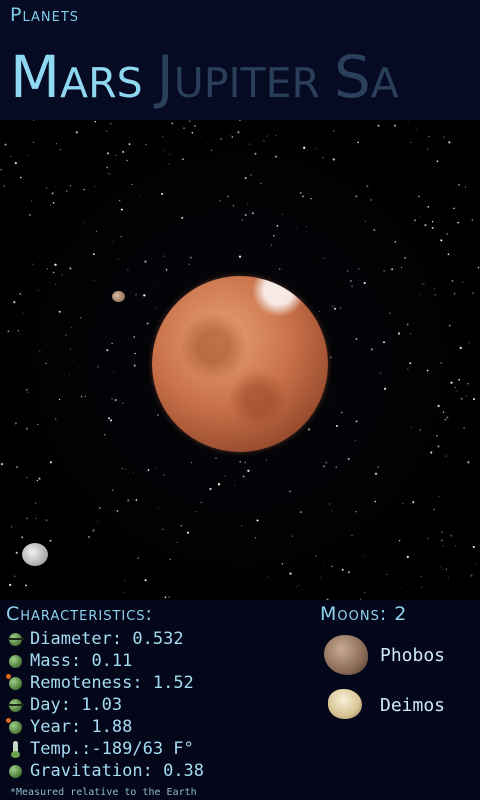  I want to click on moon-item-phobos: Phobos, so click(397, 655).